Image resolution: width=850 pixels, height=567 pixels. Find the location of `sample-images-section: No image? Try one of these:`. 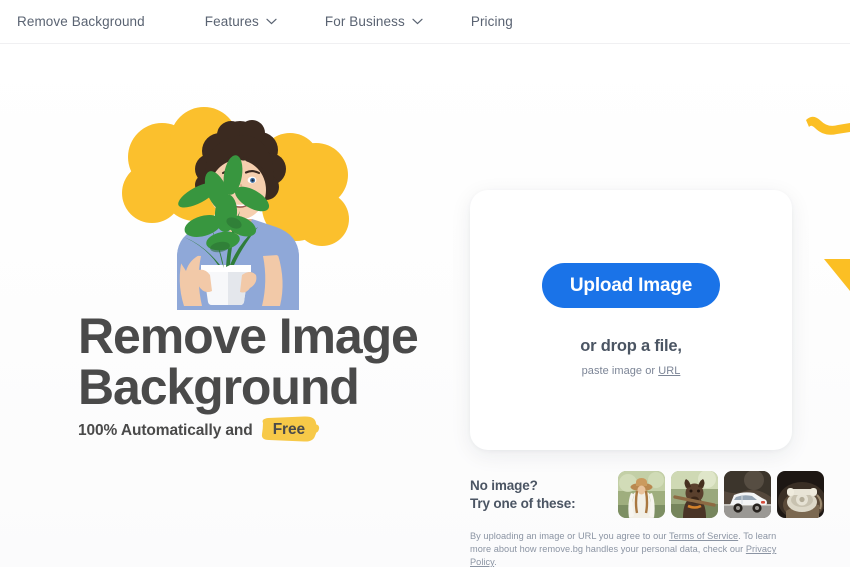

sample-images-section: No image? Try one of these: is located at coordinates (647, 494).